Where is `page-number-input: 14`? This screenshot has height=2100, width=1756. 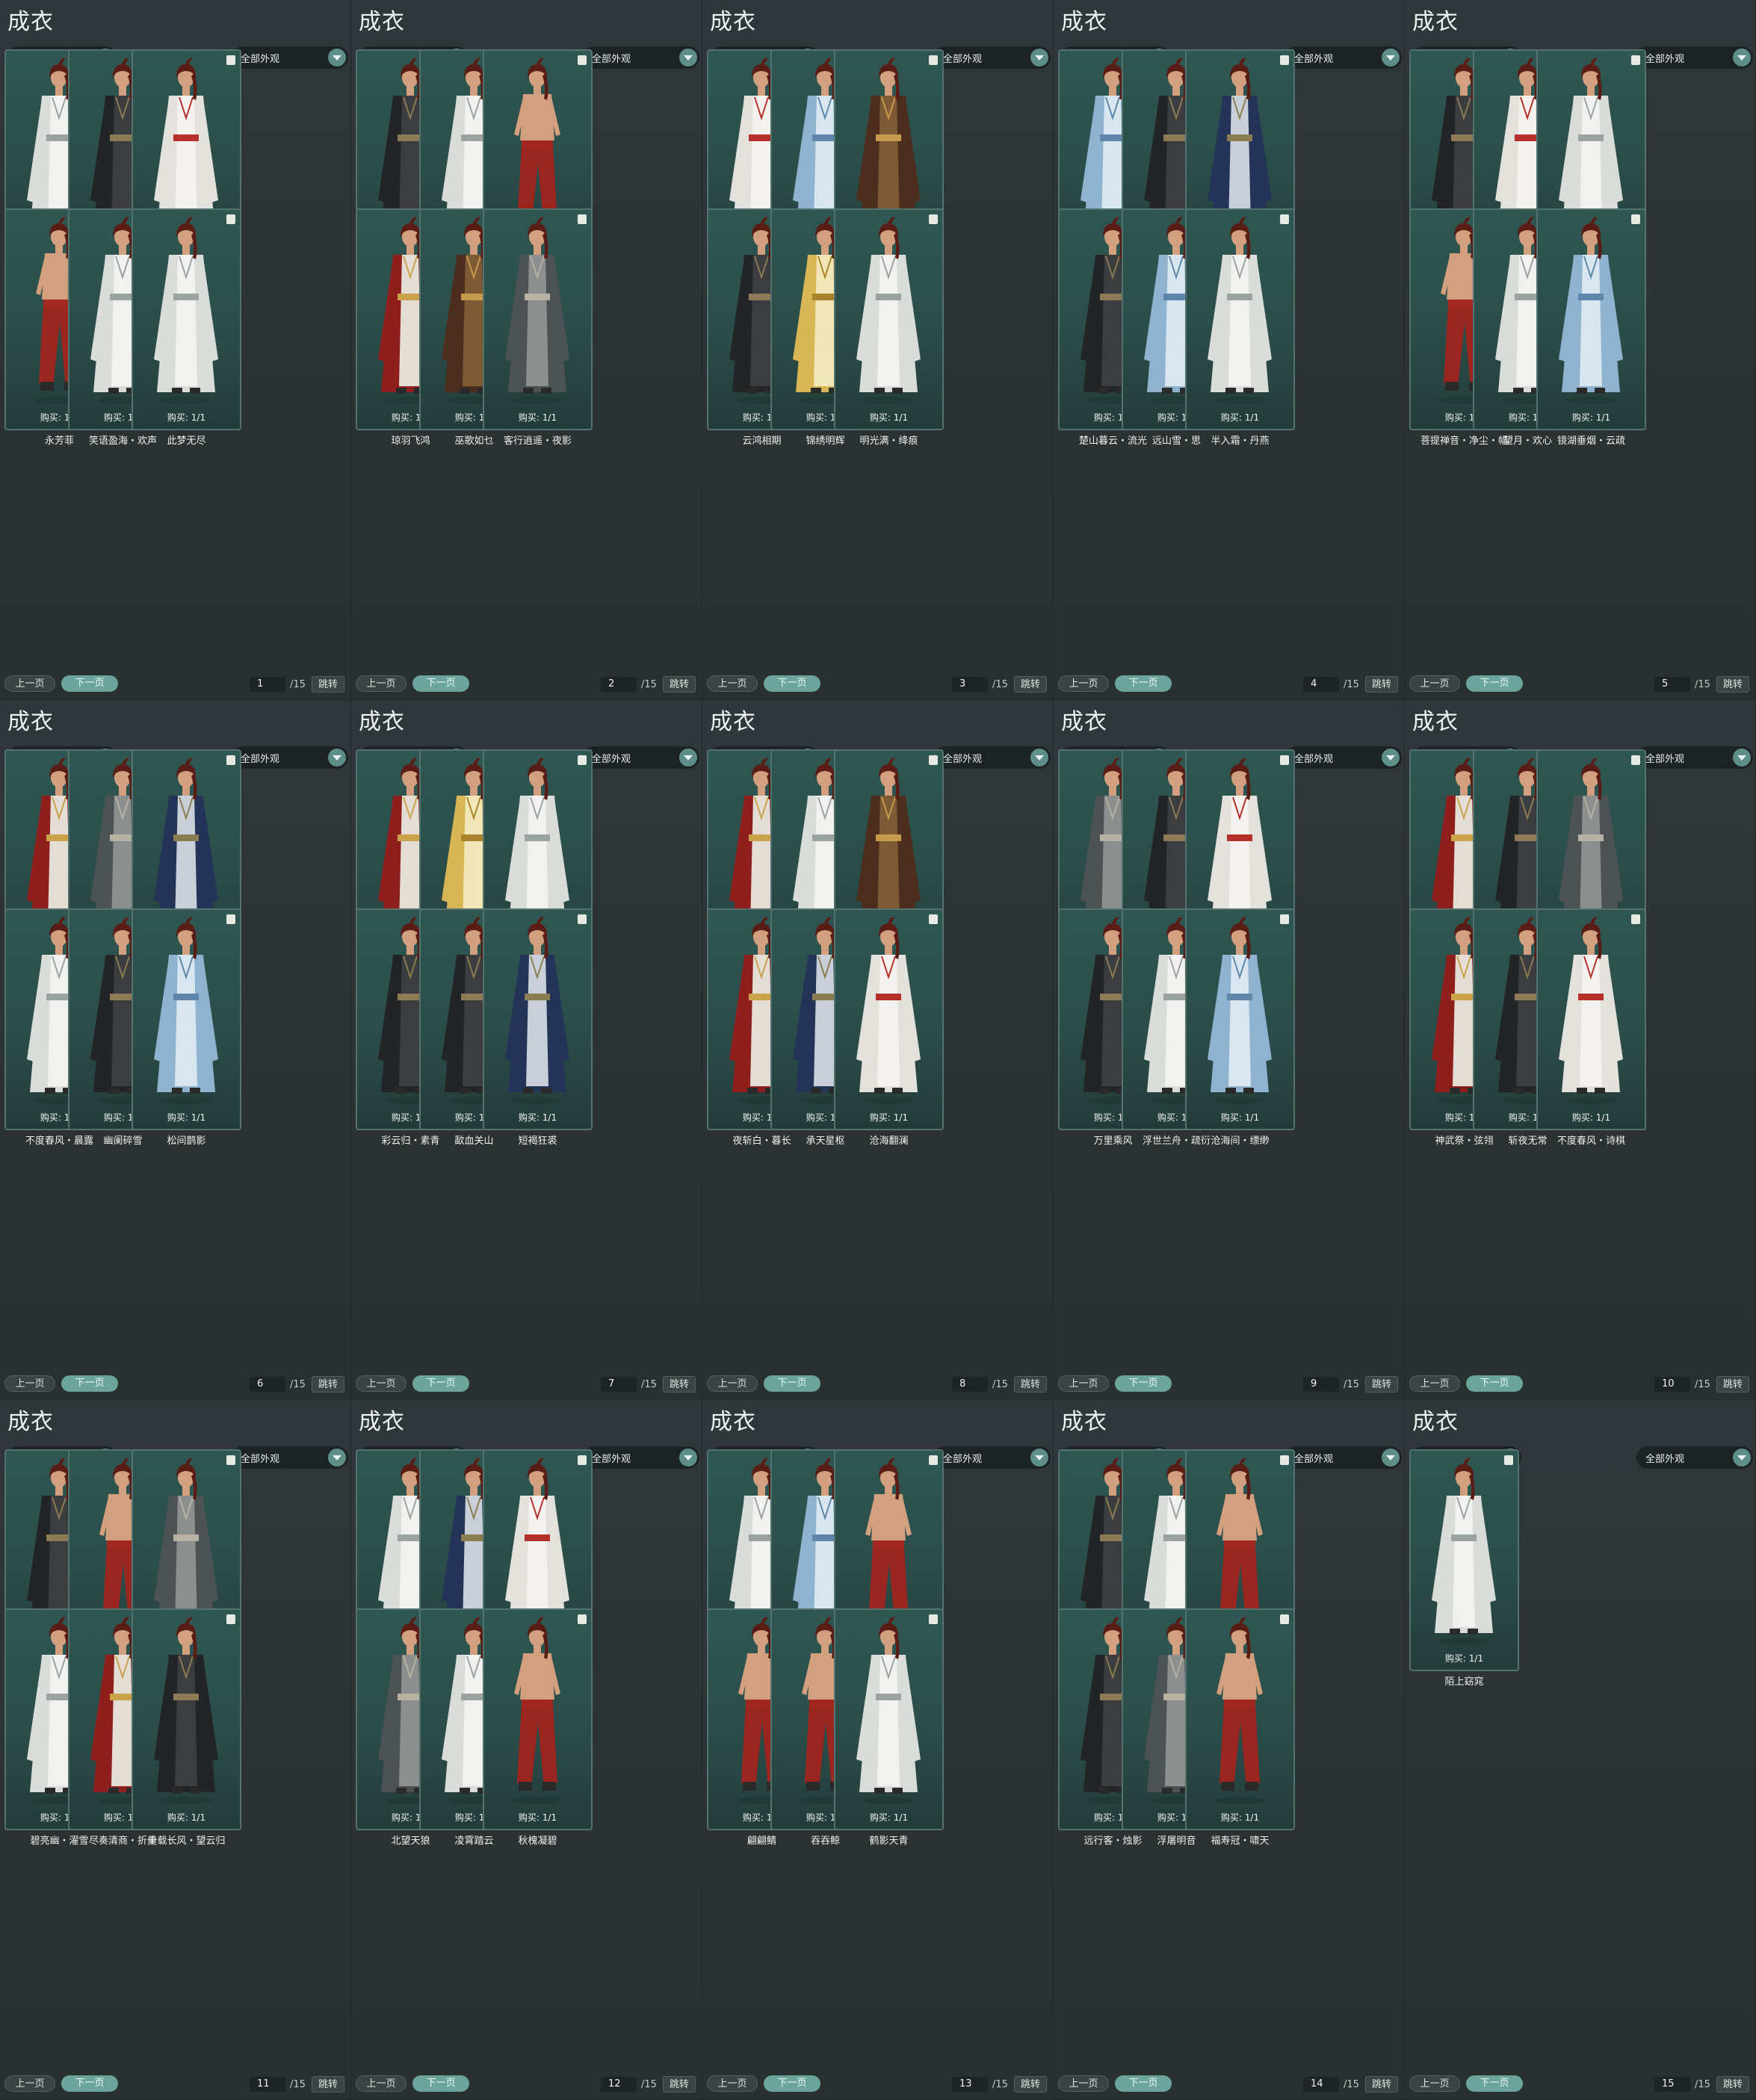
page-number-input: 14 is located at coordinates (1321, 2084).